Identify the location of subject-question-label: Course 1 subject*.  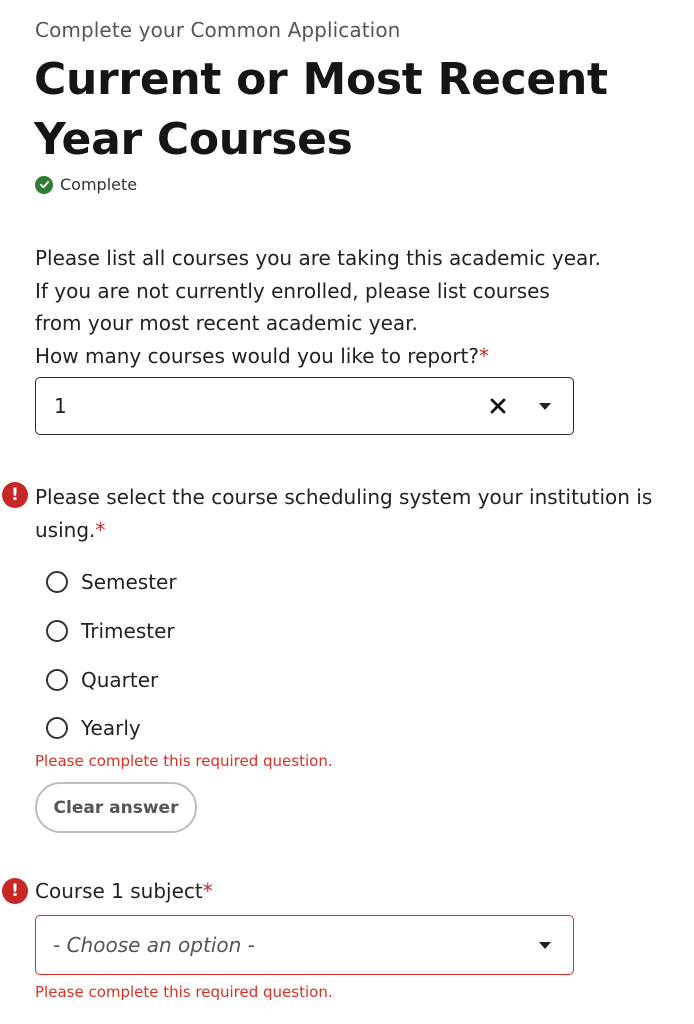
(124, 891).